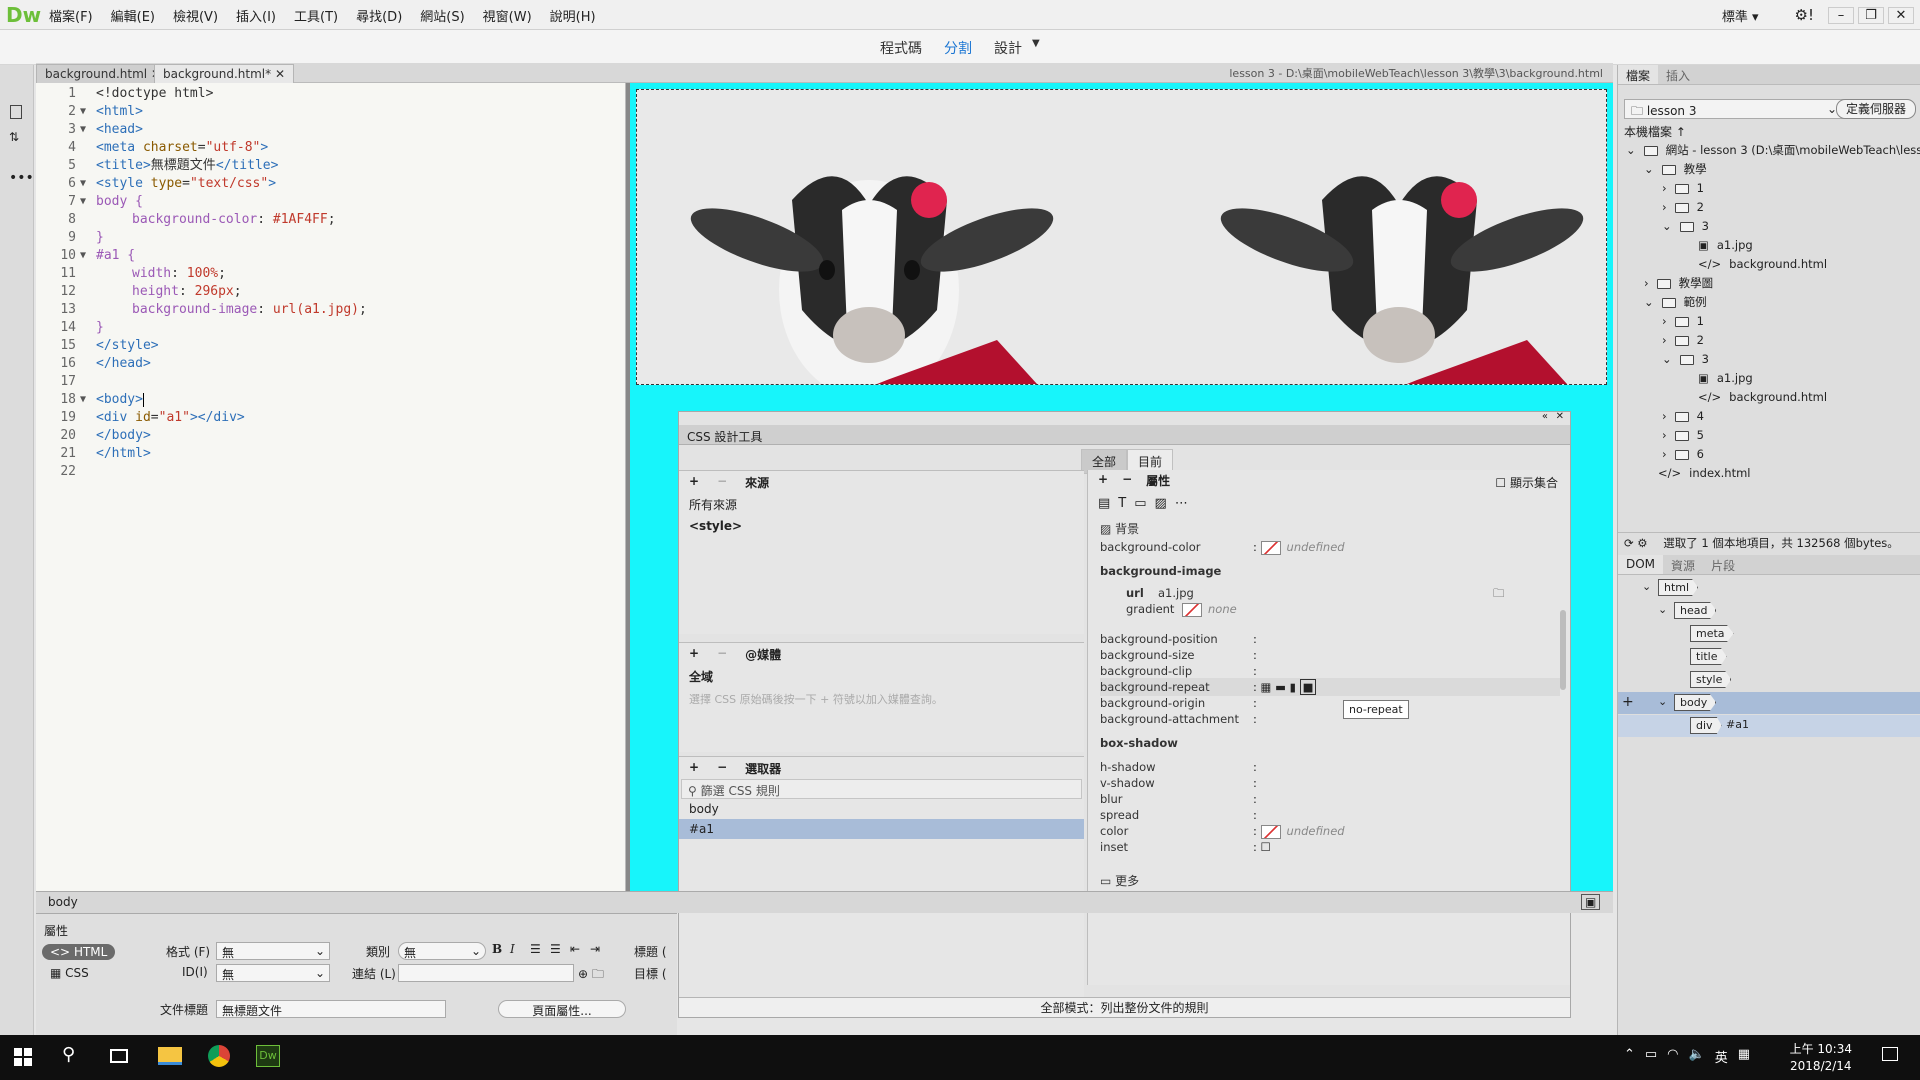  What do you see at coordinates (1697, 1056) in the screenshot?
I see `volume-icon: 🔈` at bounding box center [1697, 1056].